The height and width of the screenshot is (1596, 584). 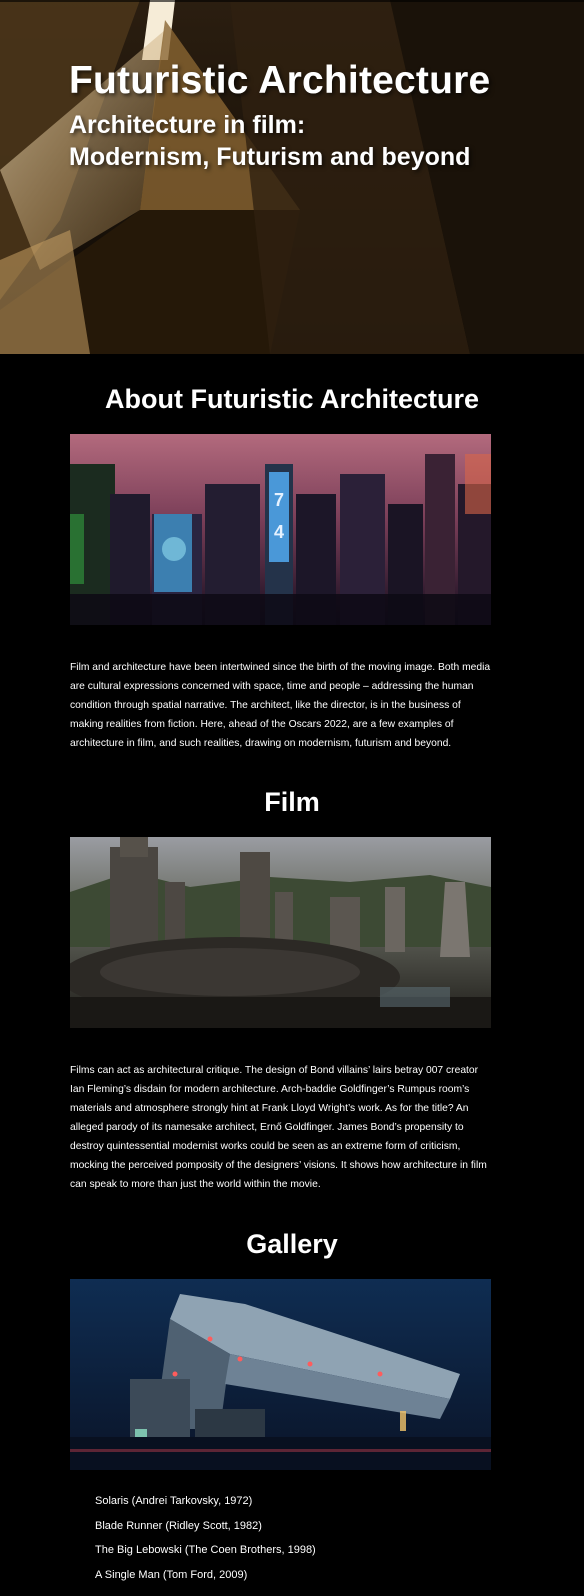 I want to click on cyberpunk-city-image: 7 4, so click(x=280, y=529).